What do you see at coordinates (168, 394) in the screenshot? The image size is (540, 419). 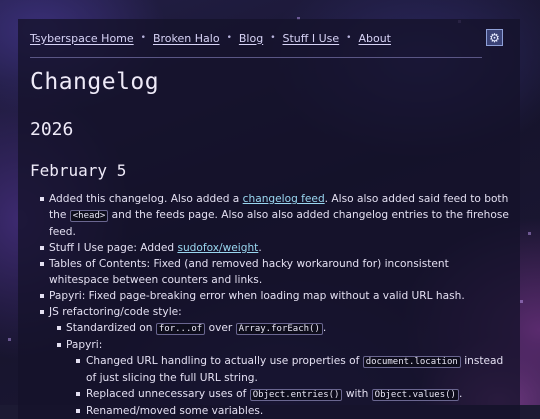 I see `entry-text: Replaced unnecessary uses of` at bounding box center [168, 394].